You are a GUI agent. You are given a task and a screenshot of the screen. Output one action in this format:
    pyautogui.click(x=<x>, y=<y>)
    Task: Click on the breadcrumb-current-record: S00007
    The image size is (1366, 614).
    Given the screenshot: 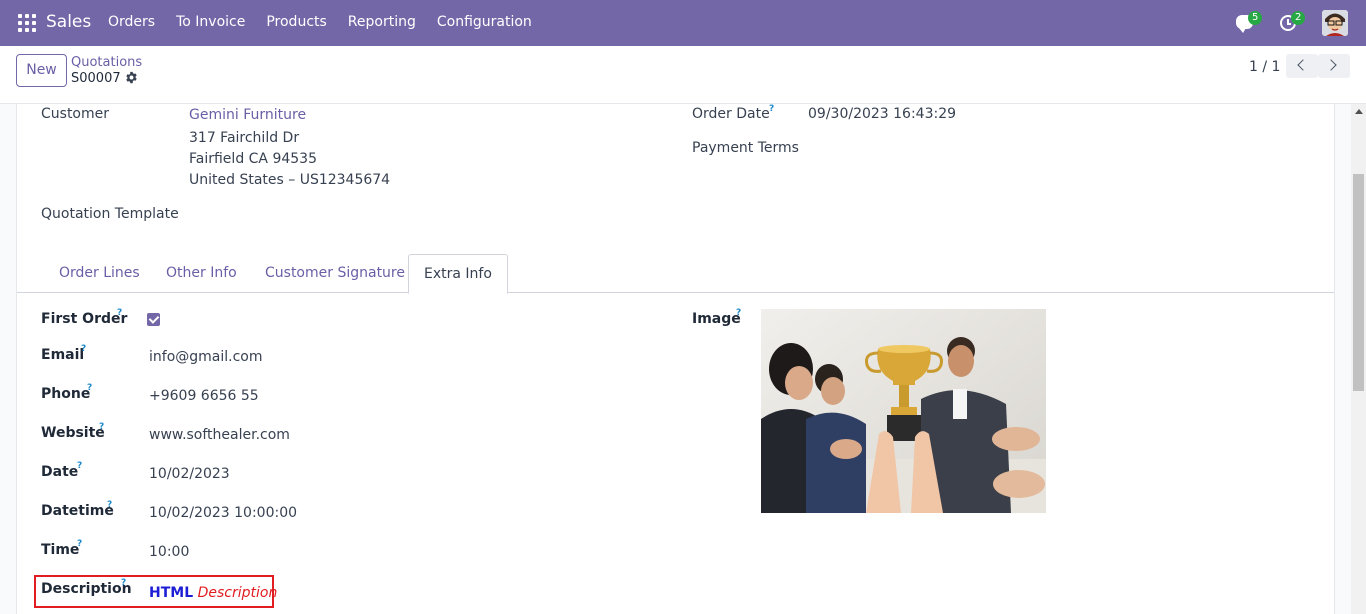 What is the action you would take?
    pyautogui.click(x=96, y=78)
    